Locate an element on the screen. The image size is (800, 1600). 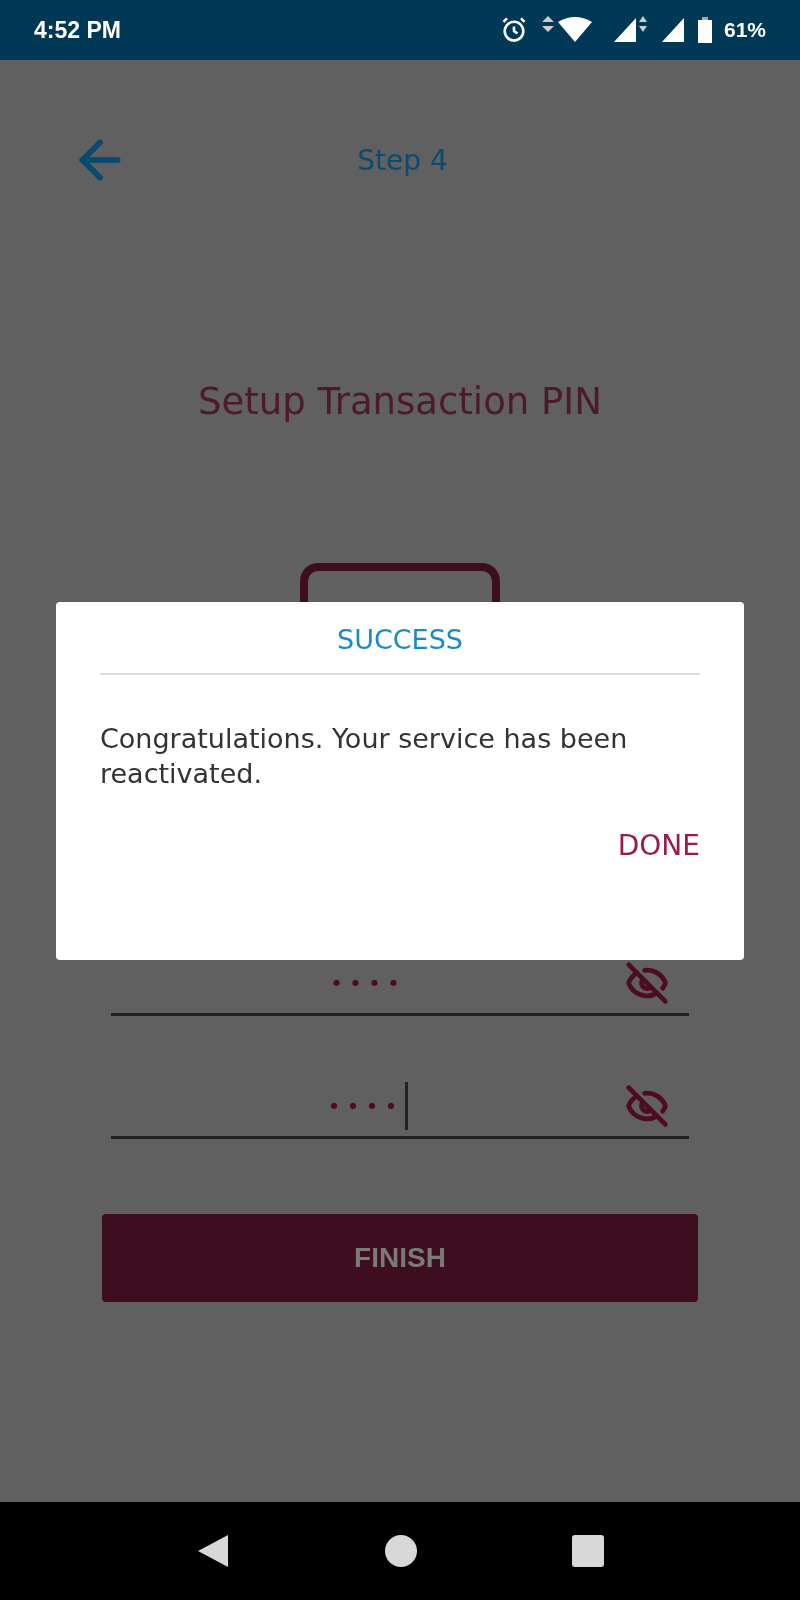
text-cursor is located at coordinates (407, 1106).